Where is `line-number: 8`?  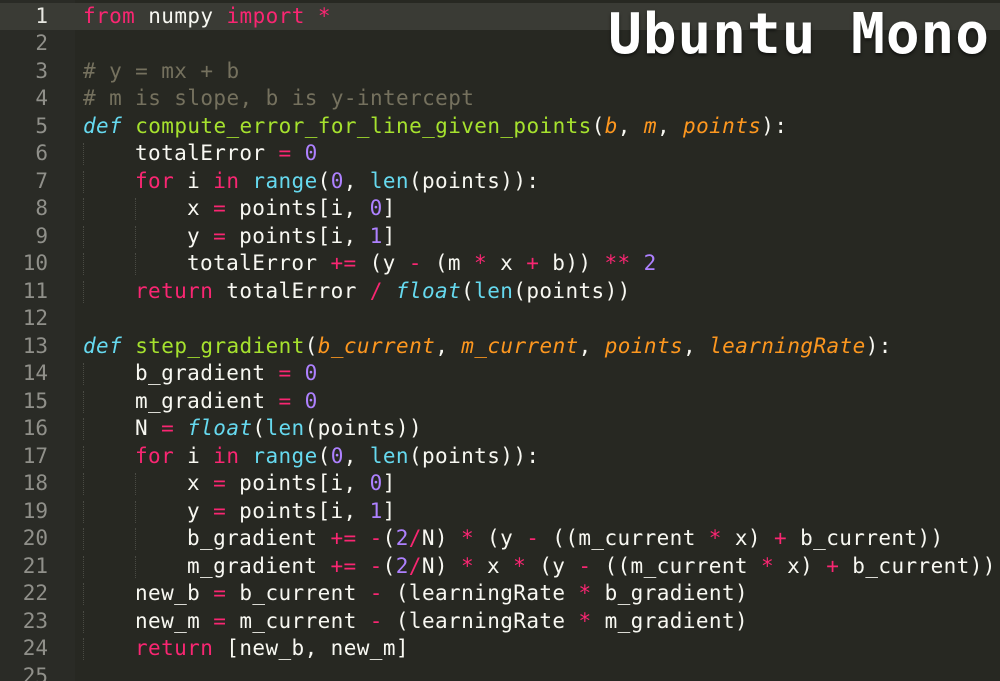
line-number: 8 is located at coordinates (41, 208).